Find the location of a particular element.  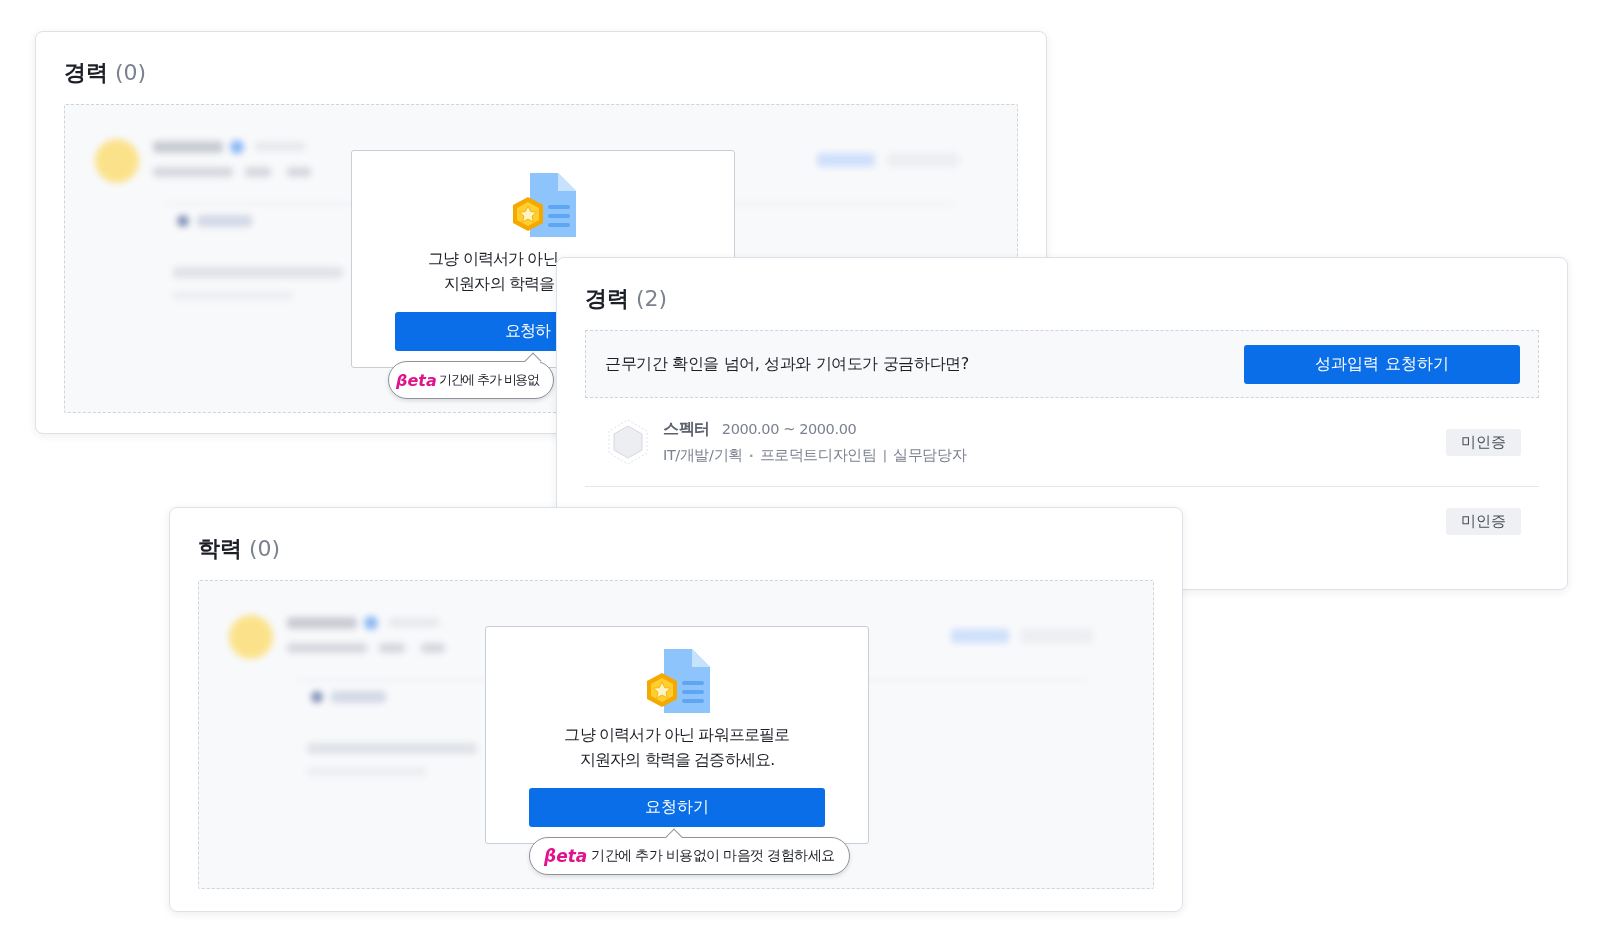

beta-text: 기간에 추가 비용없이 마음껏 경험하세요 is located at coordinates (713, 856).